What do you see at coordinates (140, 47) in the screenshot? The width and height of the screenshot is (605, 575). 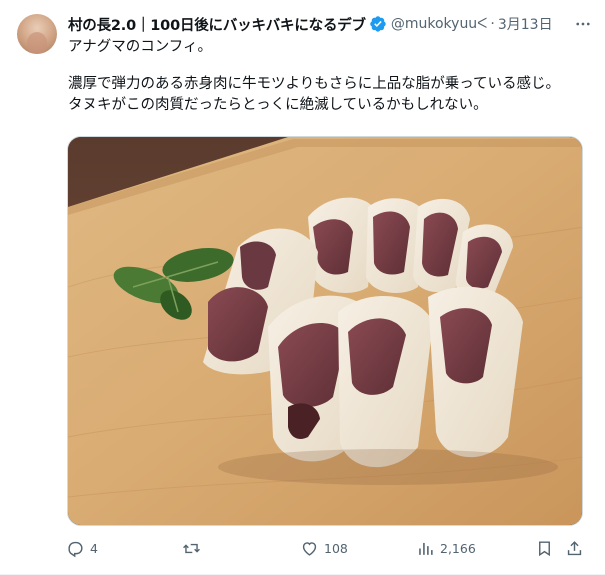 I see `tweet-text-line: アナグマのコンフィ。` at bounding box center [140, 47].